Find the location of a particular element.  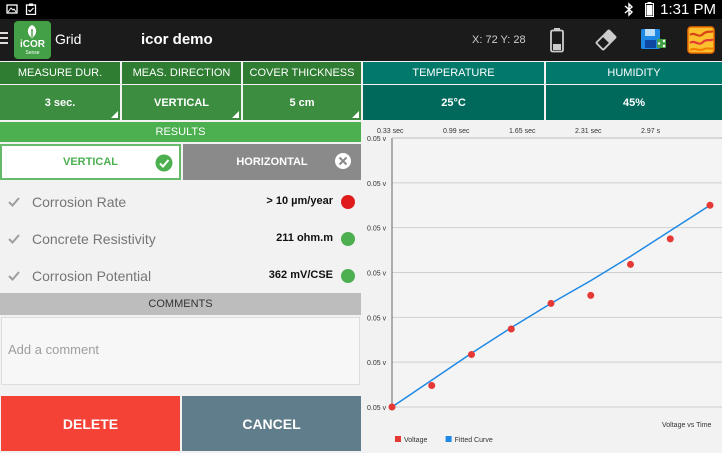

status-bar: 1:31 PM is located at coordinates (361, 9).